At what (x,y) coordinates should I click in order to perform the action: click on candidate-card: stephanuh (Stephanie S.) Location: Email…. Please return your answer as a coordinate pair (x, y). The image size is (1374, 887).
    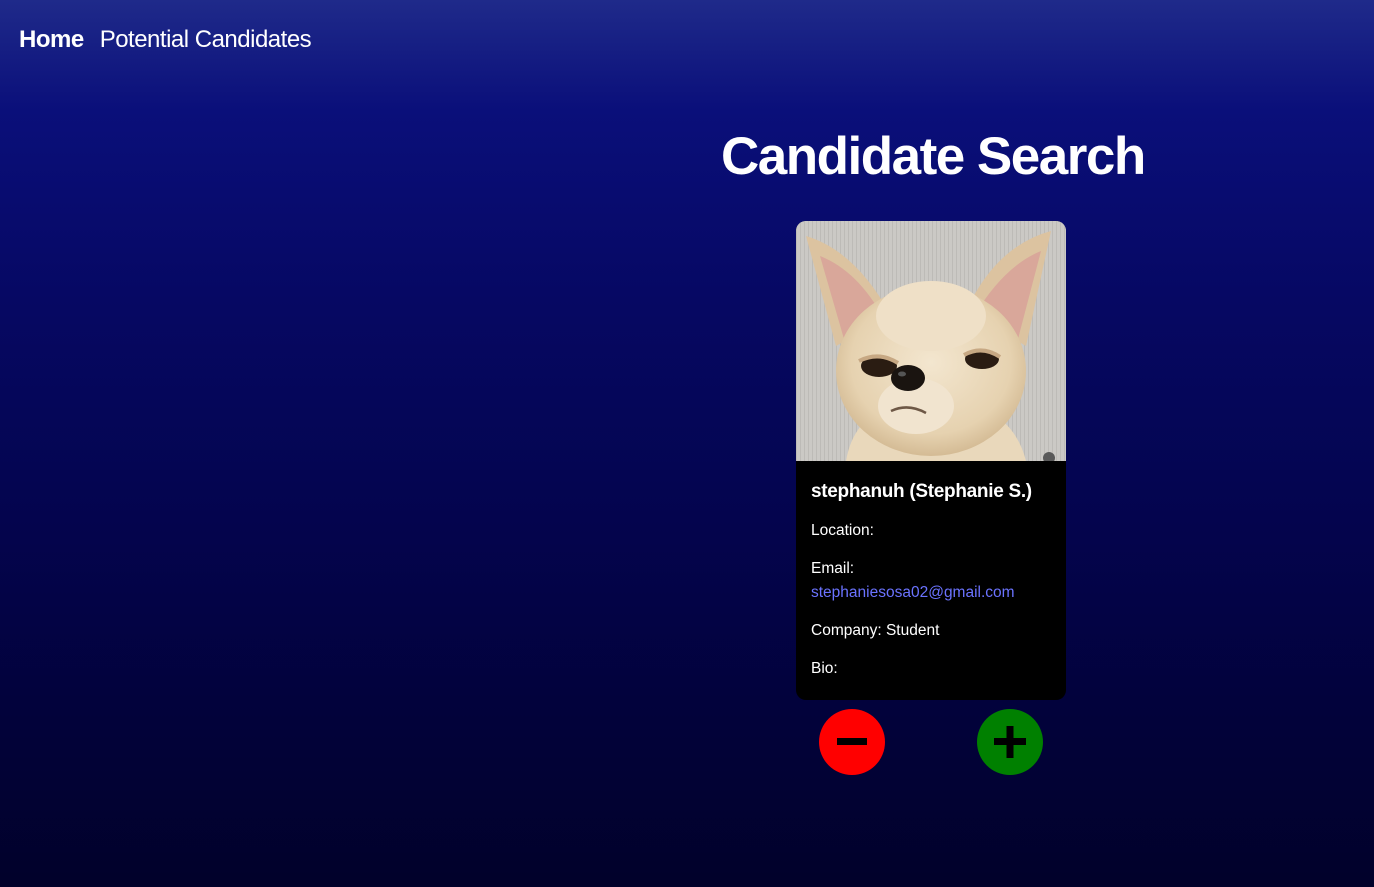
    Looking at the image, I should click on (931, 460).